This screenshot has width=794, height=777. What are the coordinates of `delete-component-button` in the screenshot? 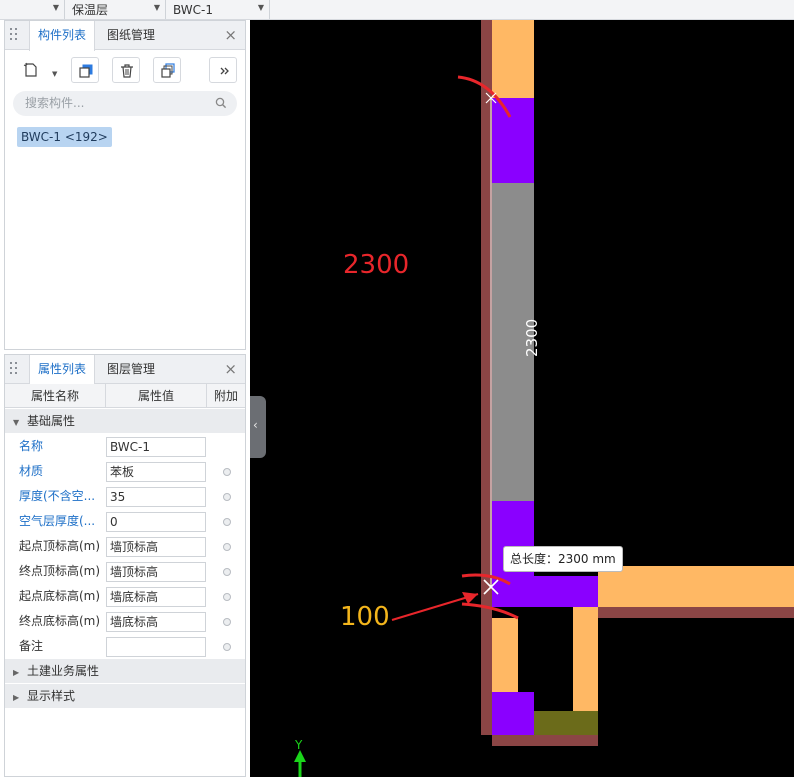 It's located at (126, 70).